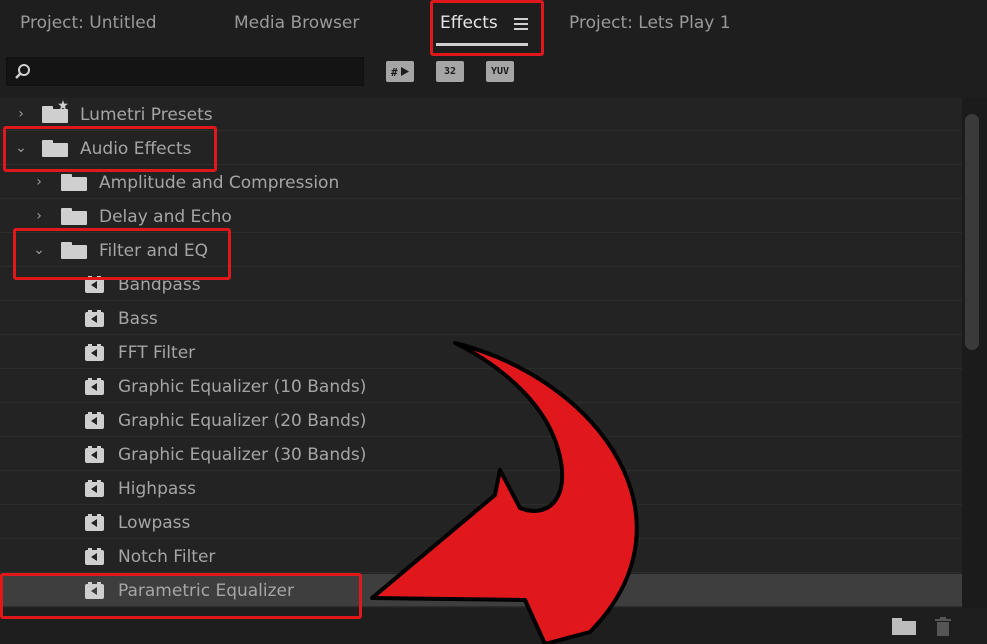 The image size is (987, 644). Describe the element at coordinates (650, 23) in the screenshot. I see `tab-project-lets-play: Project: Lets Play 1` at that location.